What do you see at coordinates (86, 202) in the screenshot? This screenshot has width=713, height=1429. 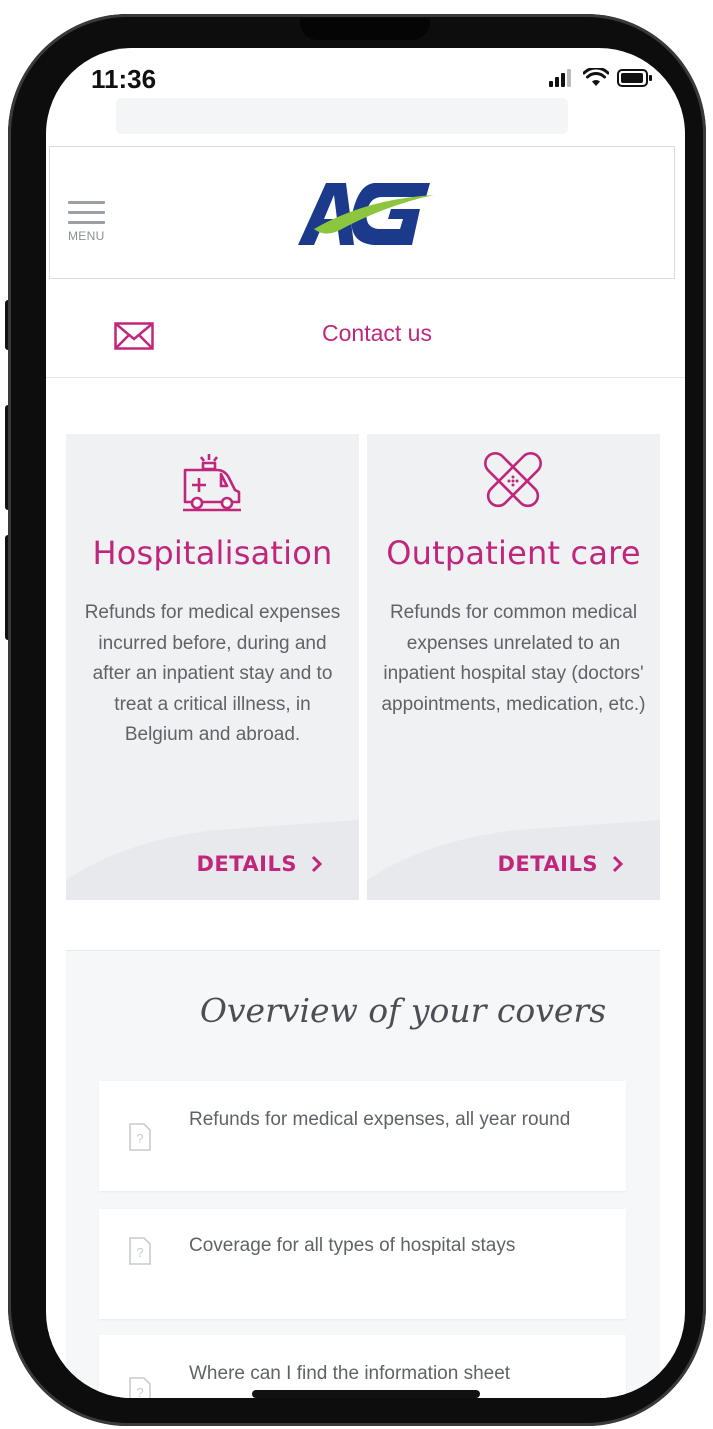 I see `hamburger-icon` at bounding box center [86, 202].